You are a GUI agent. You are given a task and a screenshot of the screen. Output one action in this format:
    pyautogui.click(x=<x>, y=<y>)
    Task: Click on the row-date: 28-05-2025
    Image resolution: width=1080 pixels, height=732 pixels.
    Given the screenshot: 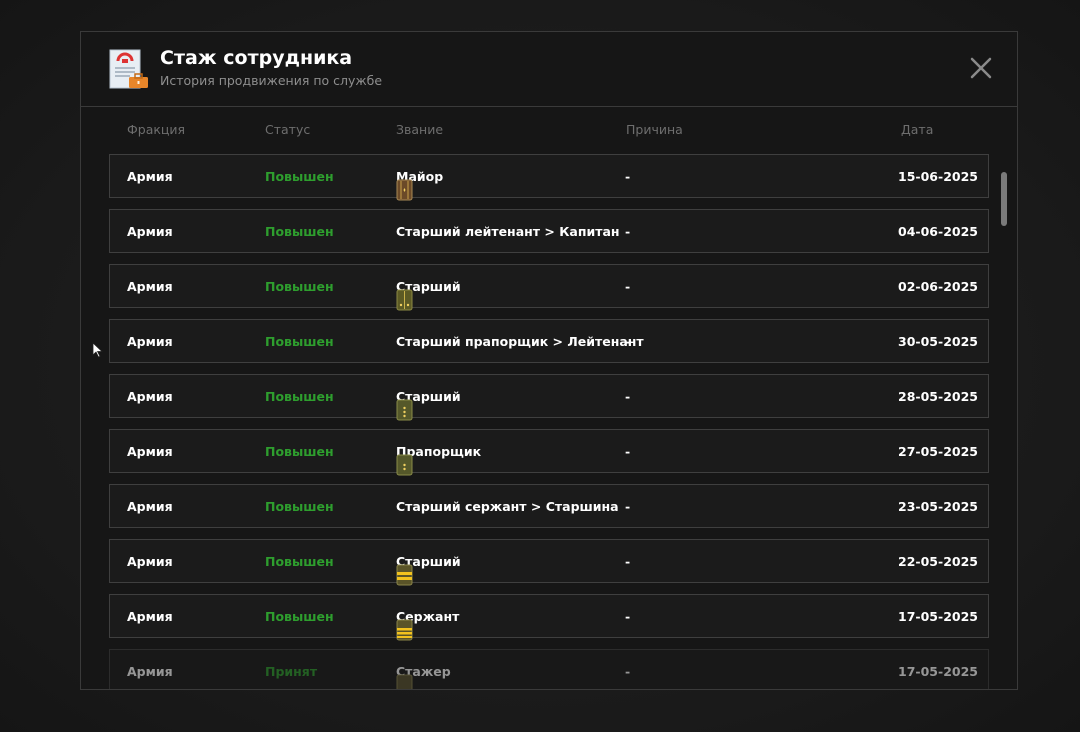 What is the action you would take?
    pyautogui.click(x=938, y=396)
    